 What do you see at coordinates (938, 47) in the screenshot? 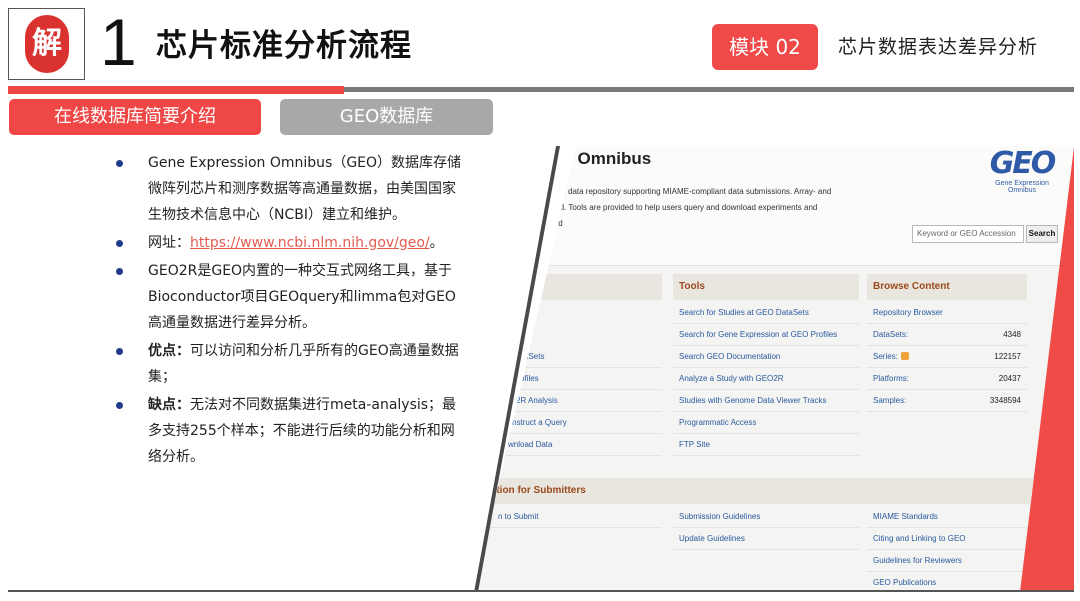
I see `module-description: 芯片数据表达差异分析` at bounding box center [938, 47].